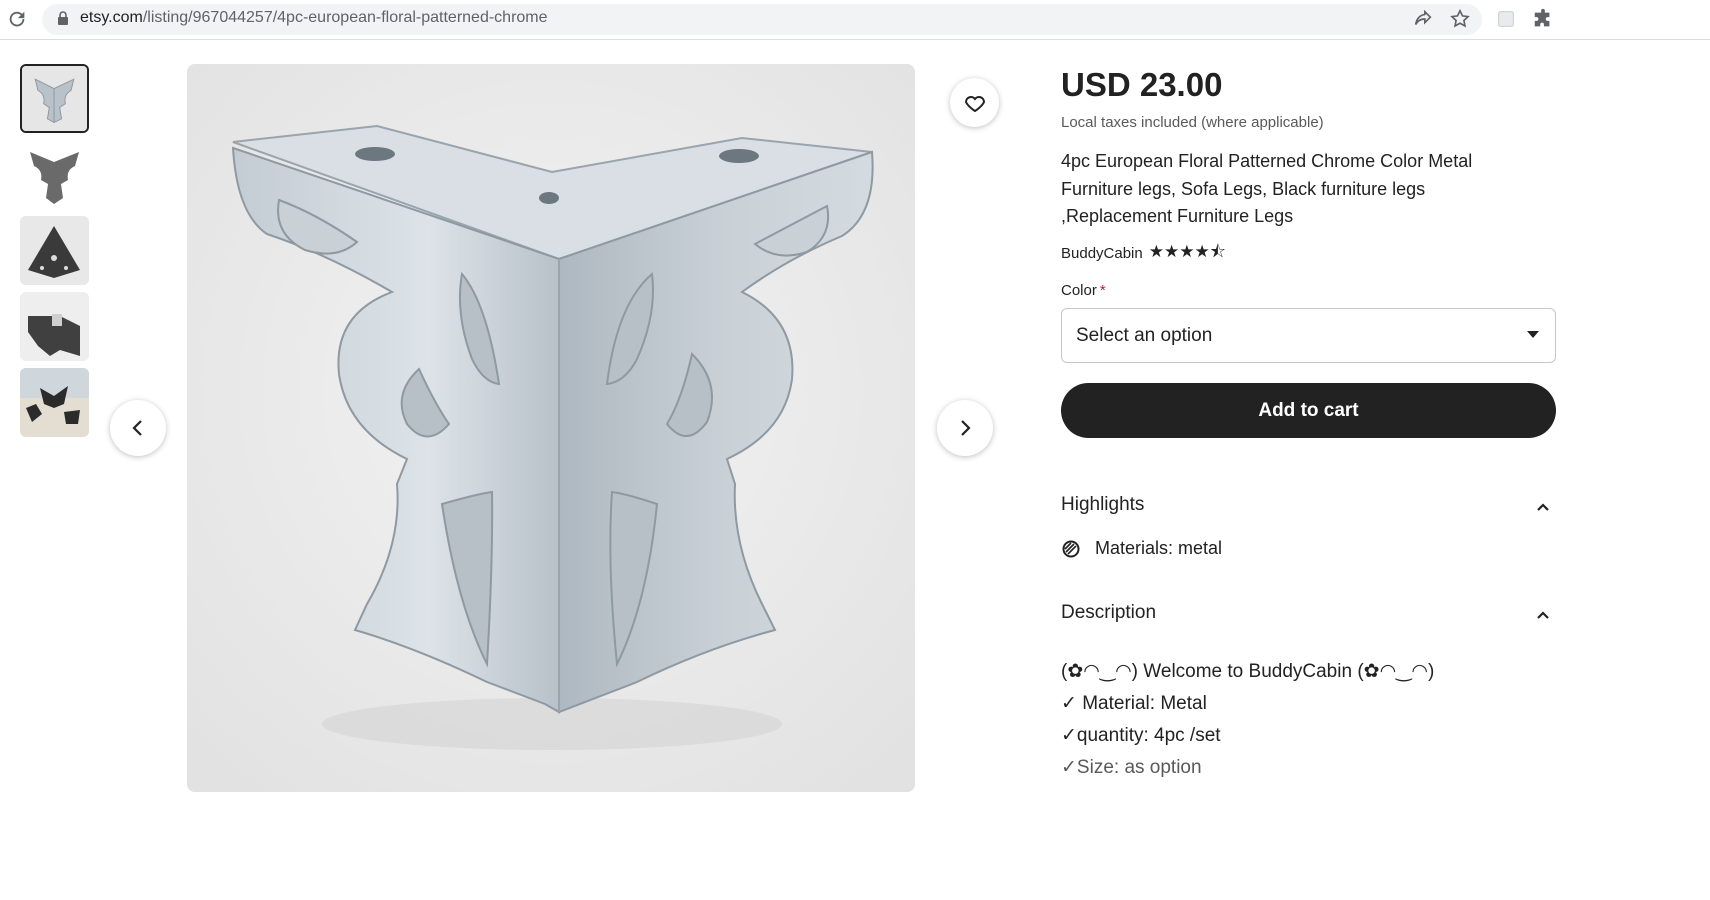 The image size is (1710, 900). What do you see at coordinates (1142, 84) in the screenshot?
I see `price: USD 23.00` at bounding box center [1142, 84].